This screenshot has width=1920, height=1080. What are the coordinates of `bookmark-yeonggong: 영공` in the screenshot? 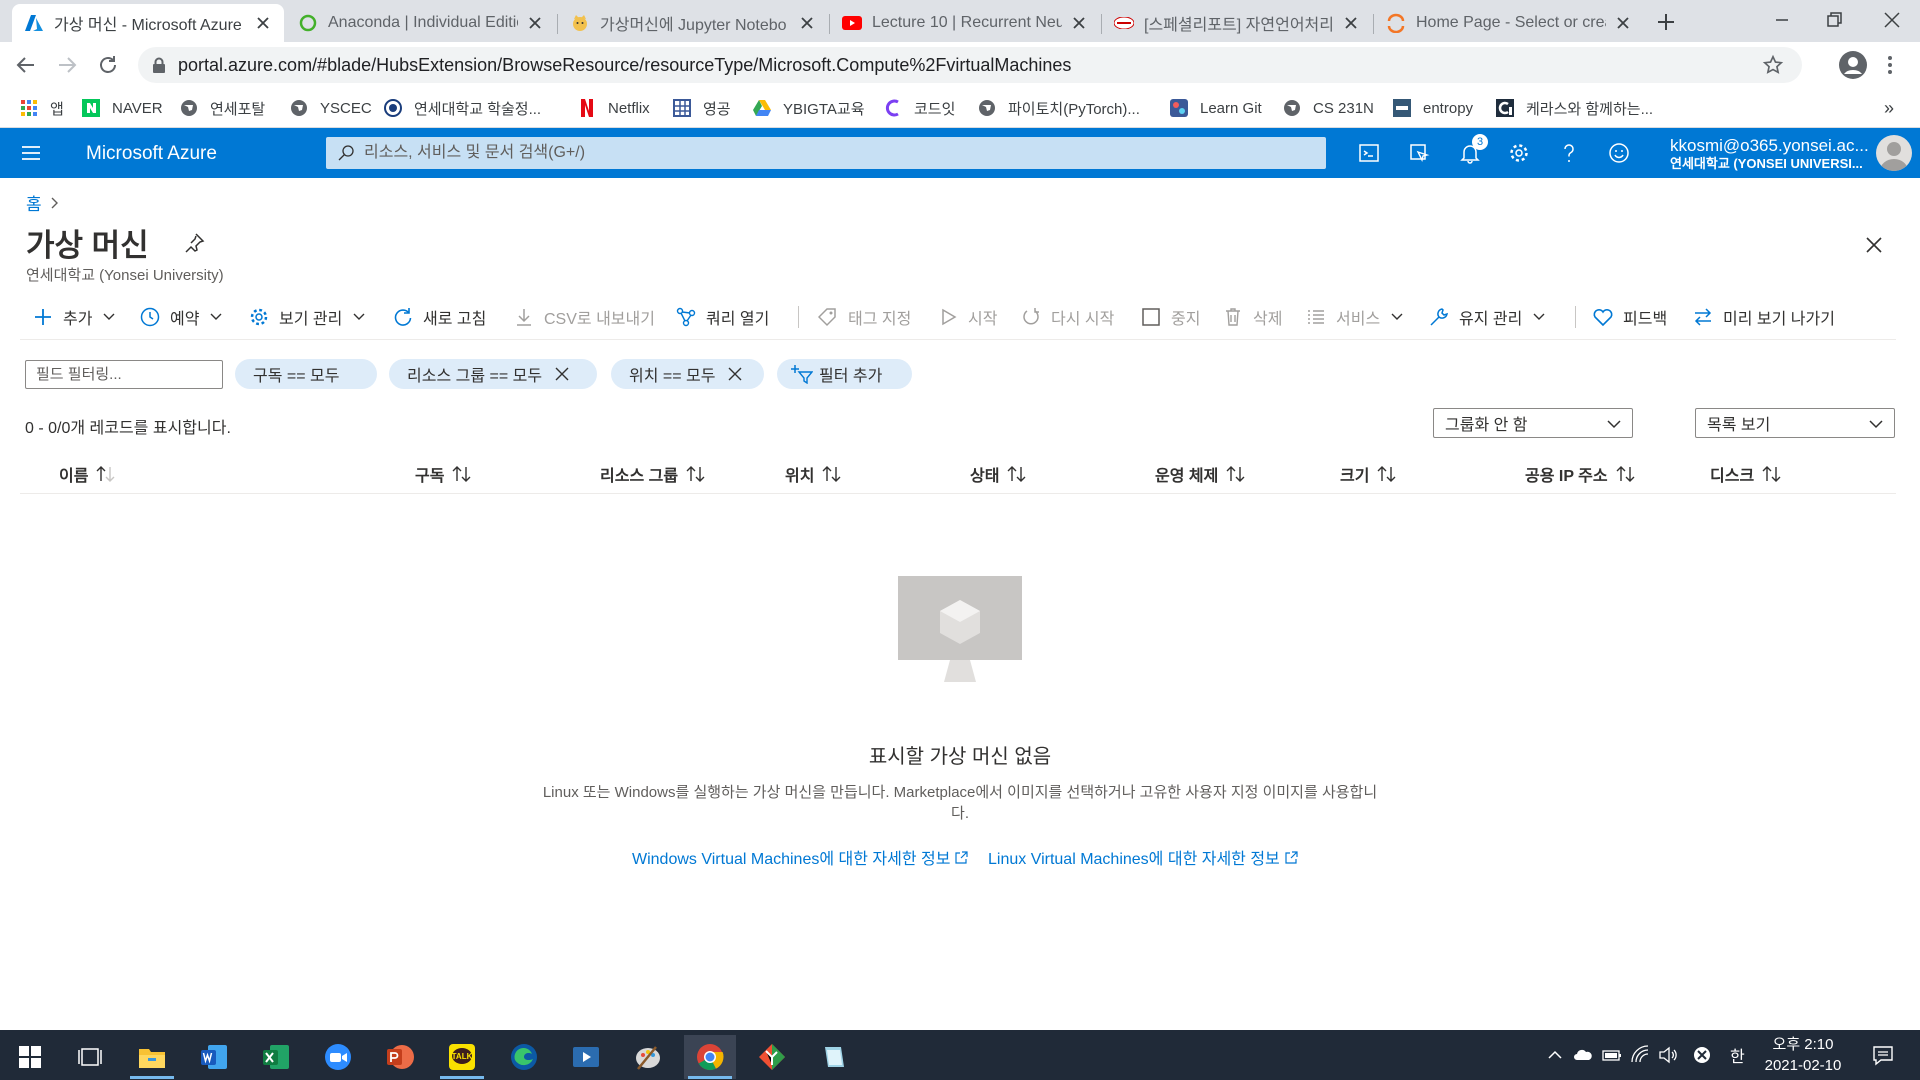 It's located at (702, 108).